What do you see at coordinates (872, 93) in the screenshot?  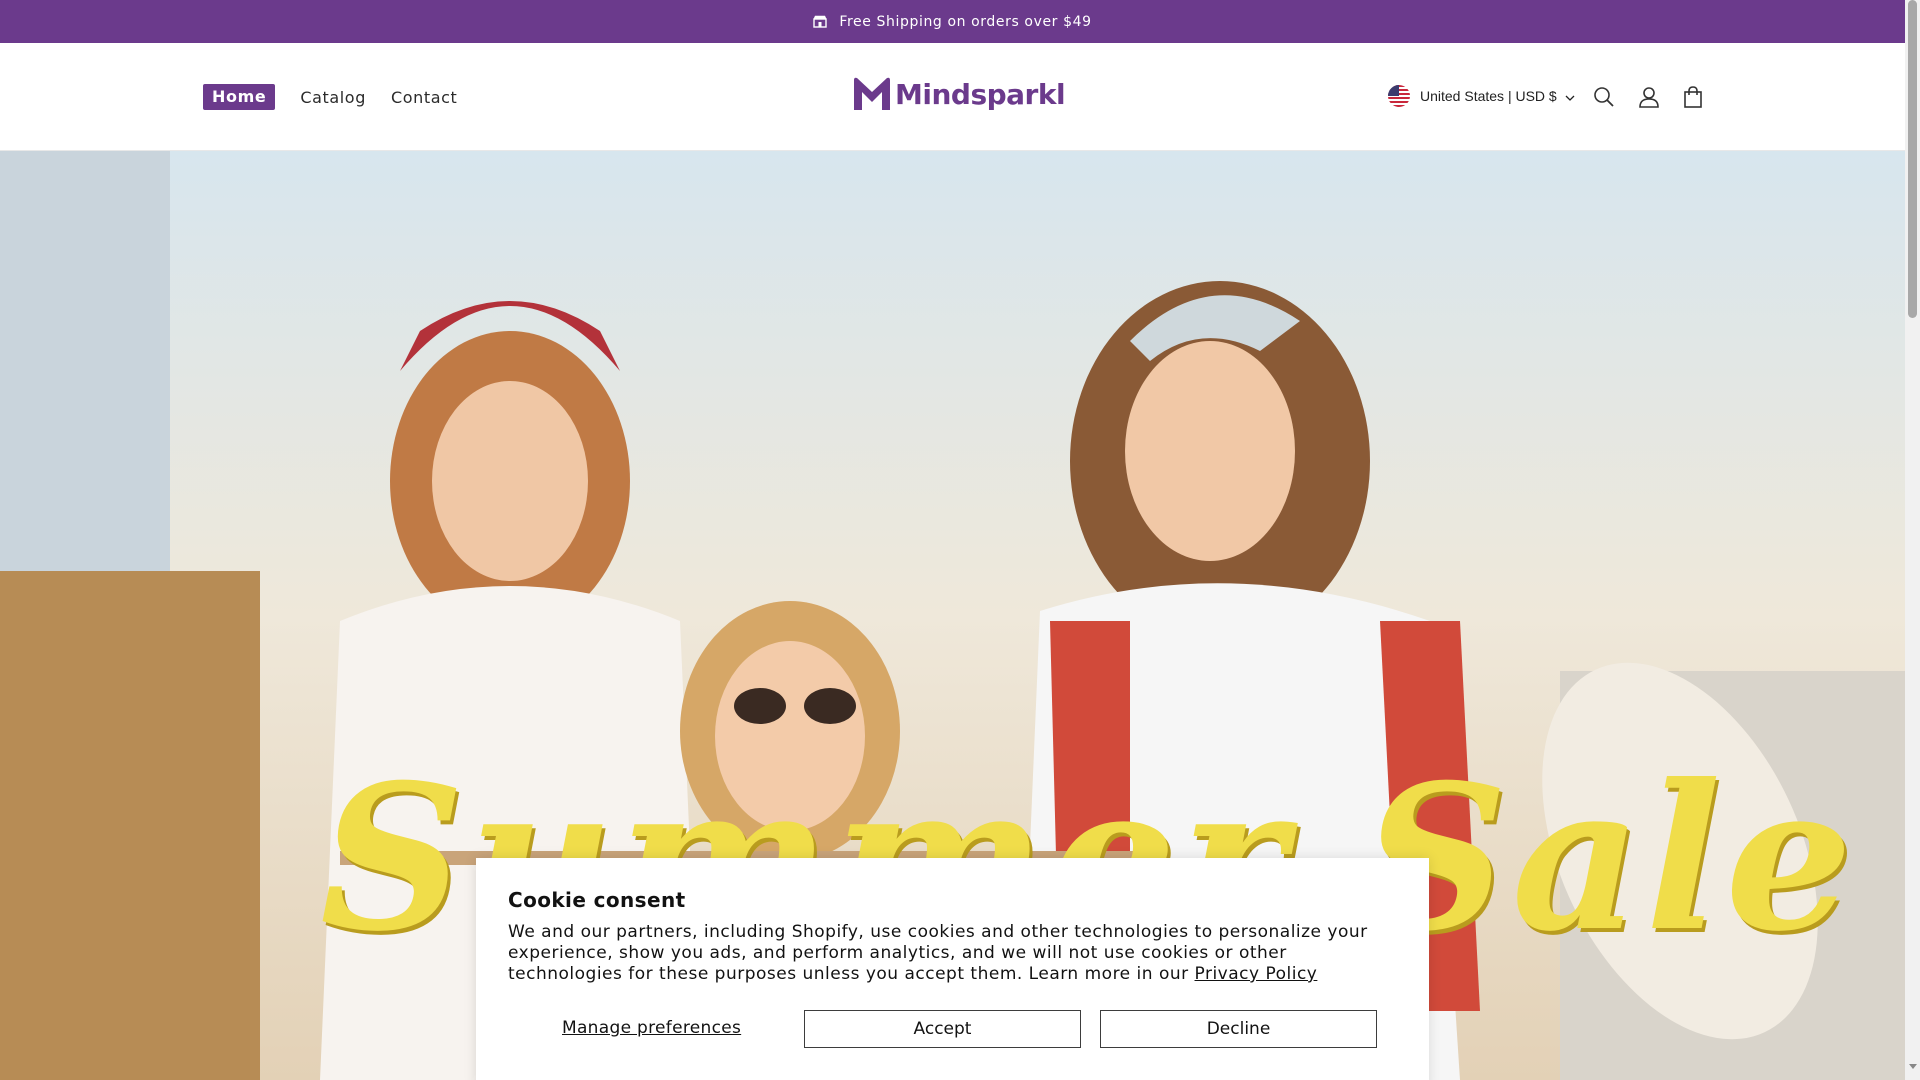 I see `logo-m-icon` at bounding box center [872, 93].